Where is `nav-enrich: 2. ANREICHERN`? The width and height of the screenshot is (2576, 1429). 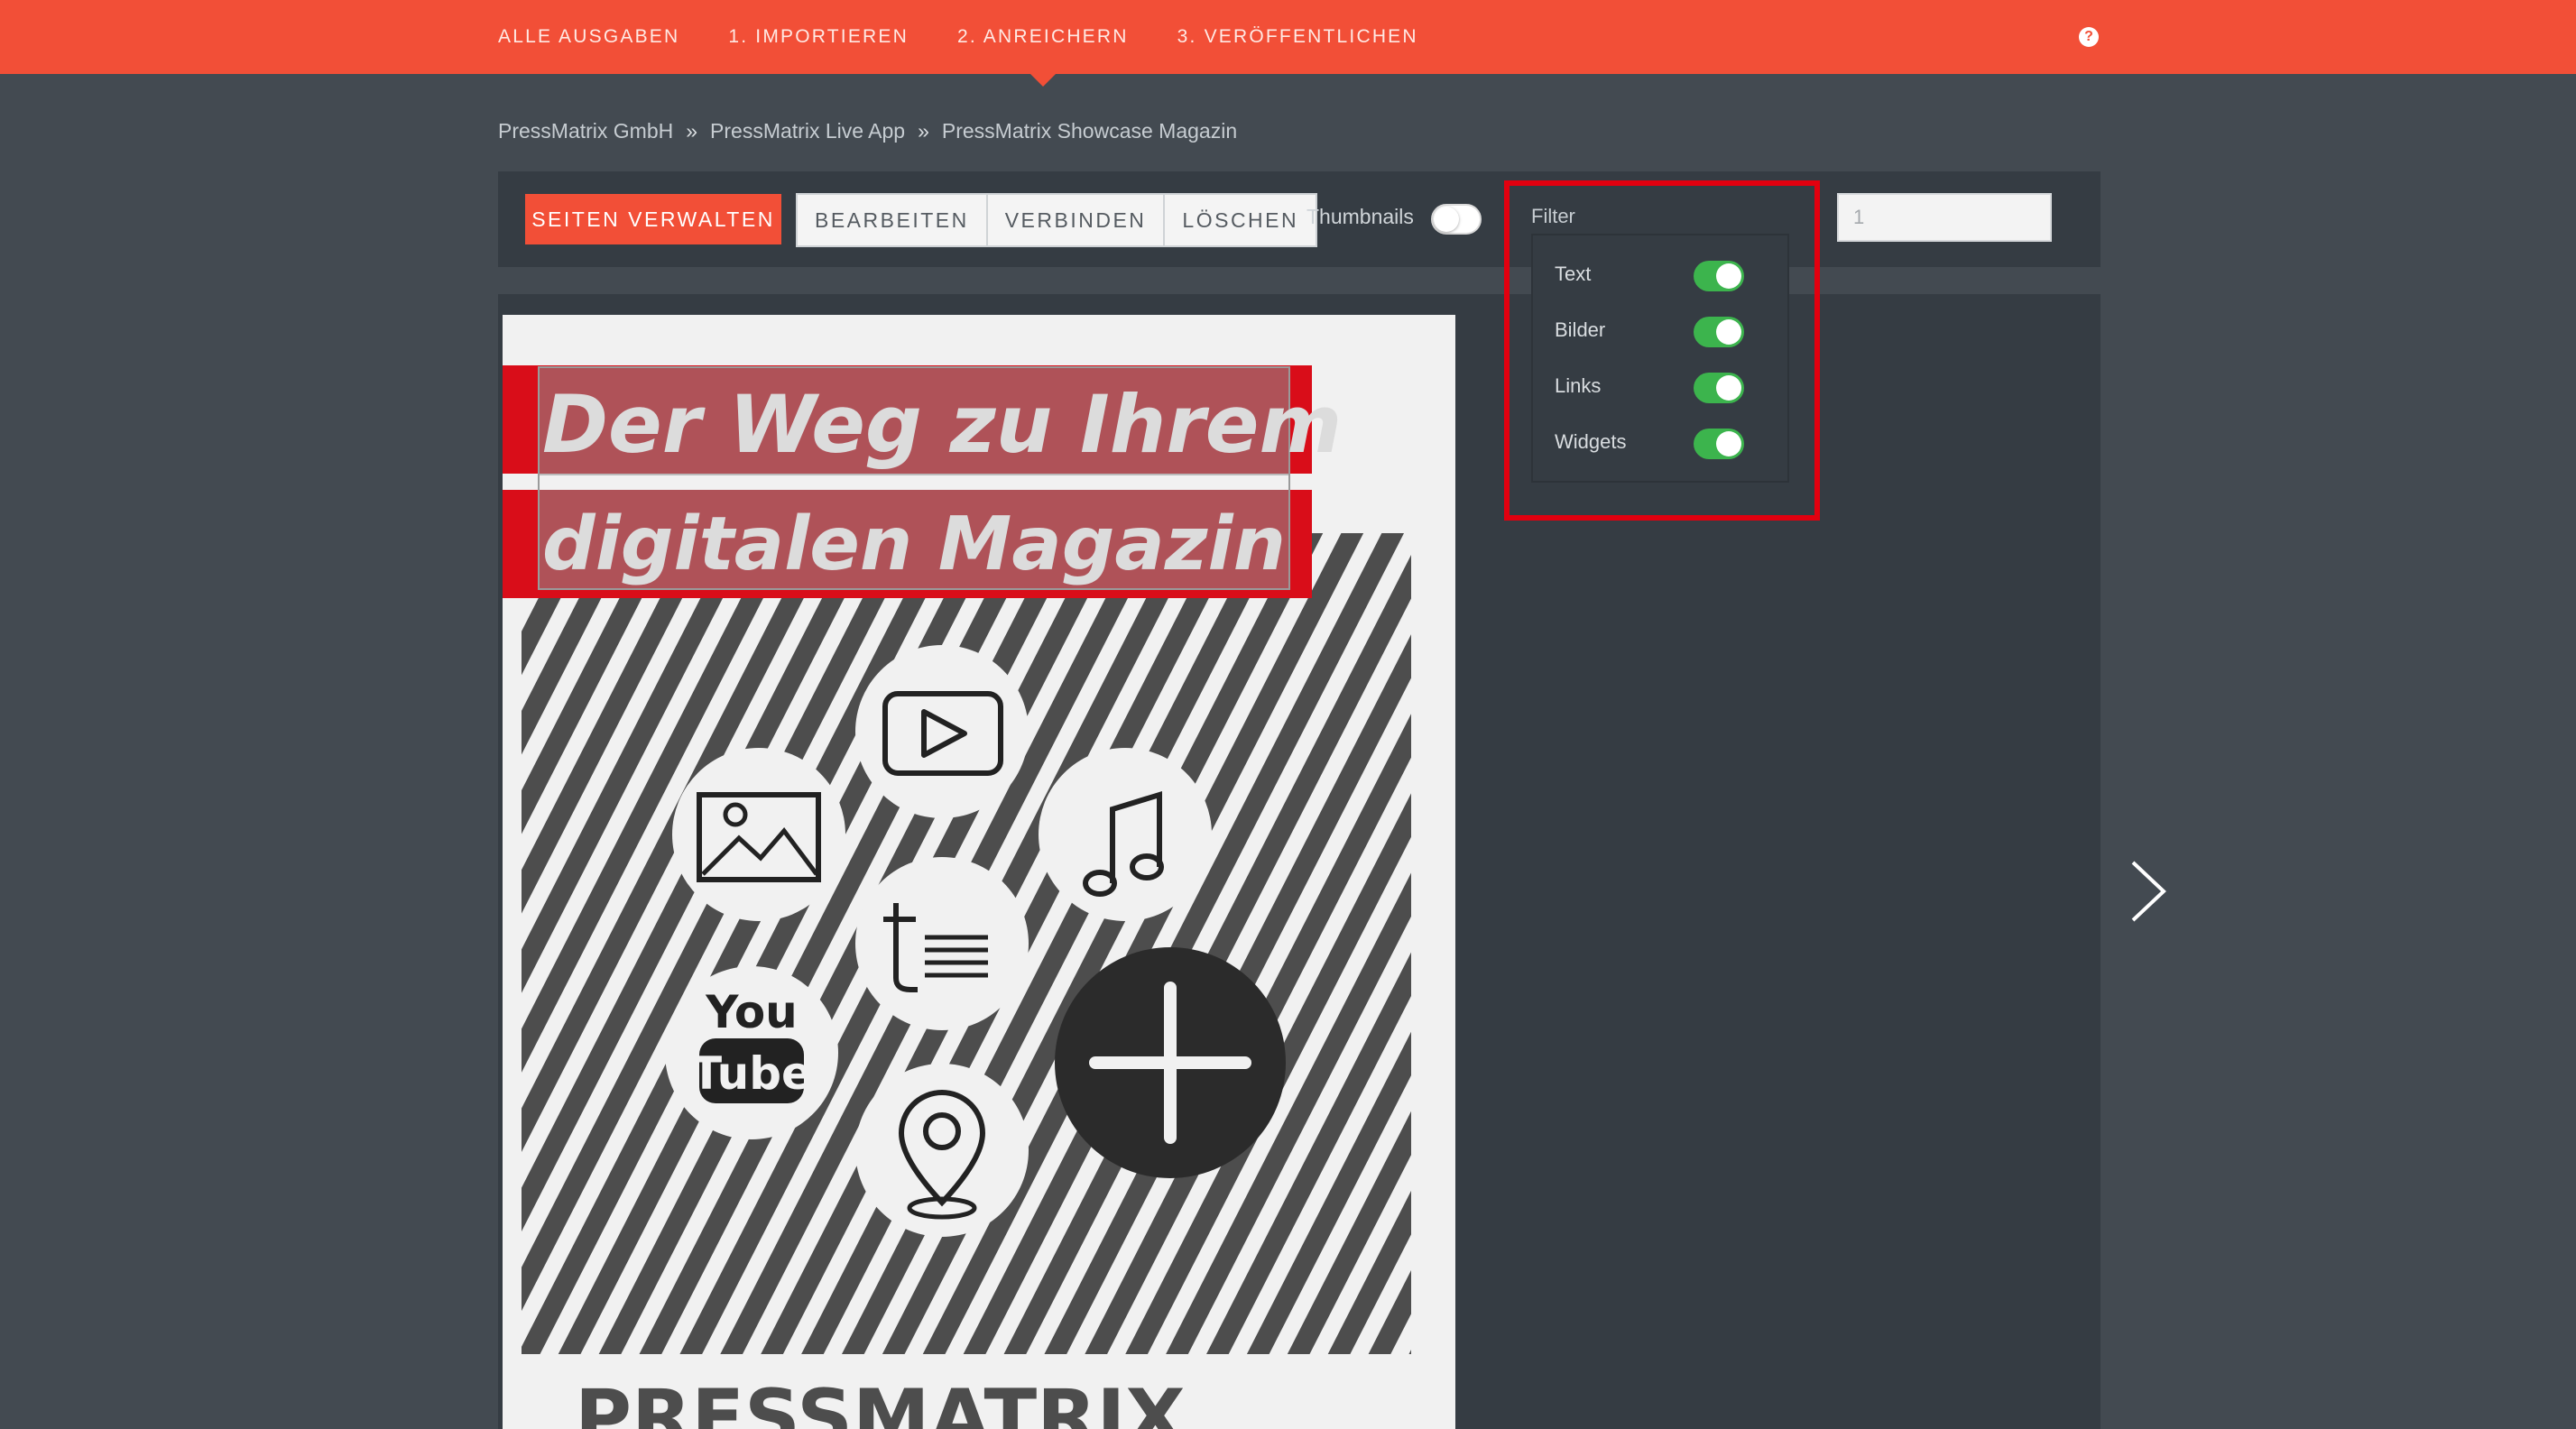
nav-enrich: 2. ANREICHERN is located at coordinates (1043, 43).